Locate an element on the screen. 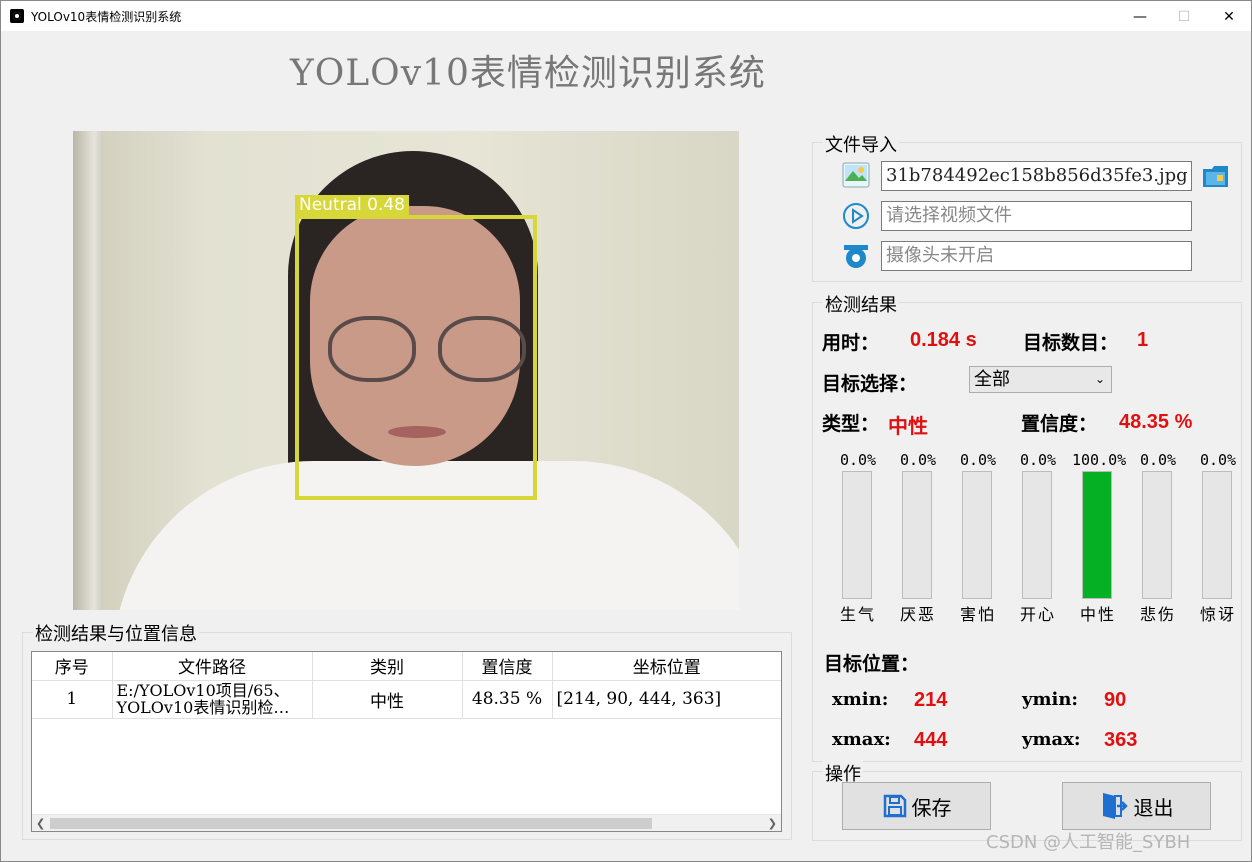  target-position-label: 目标位置： is located at coordinates (872, 664).